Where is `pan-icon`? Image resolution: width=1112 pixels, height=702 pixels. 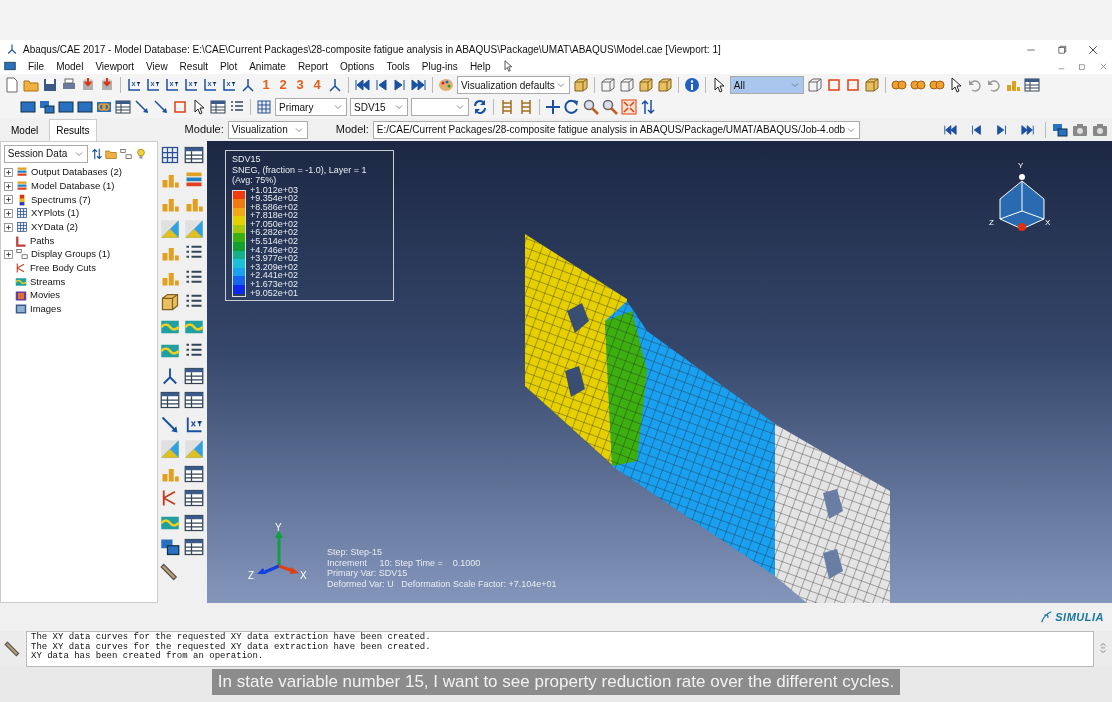
pan-icon is located at coordinates (553, 107).